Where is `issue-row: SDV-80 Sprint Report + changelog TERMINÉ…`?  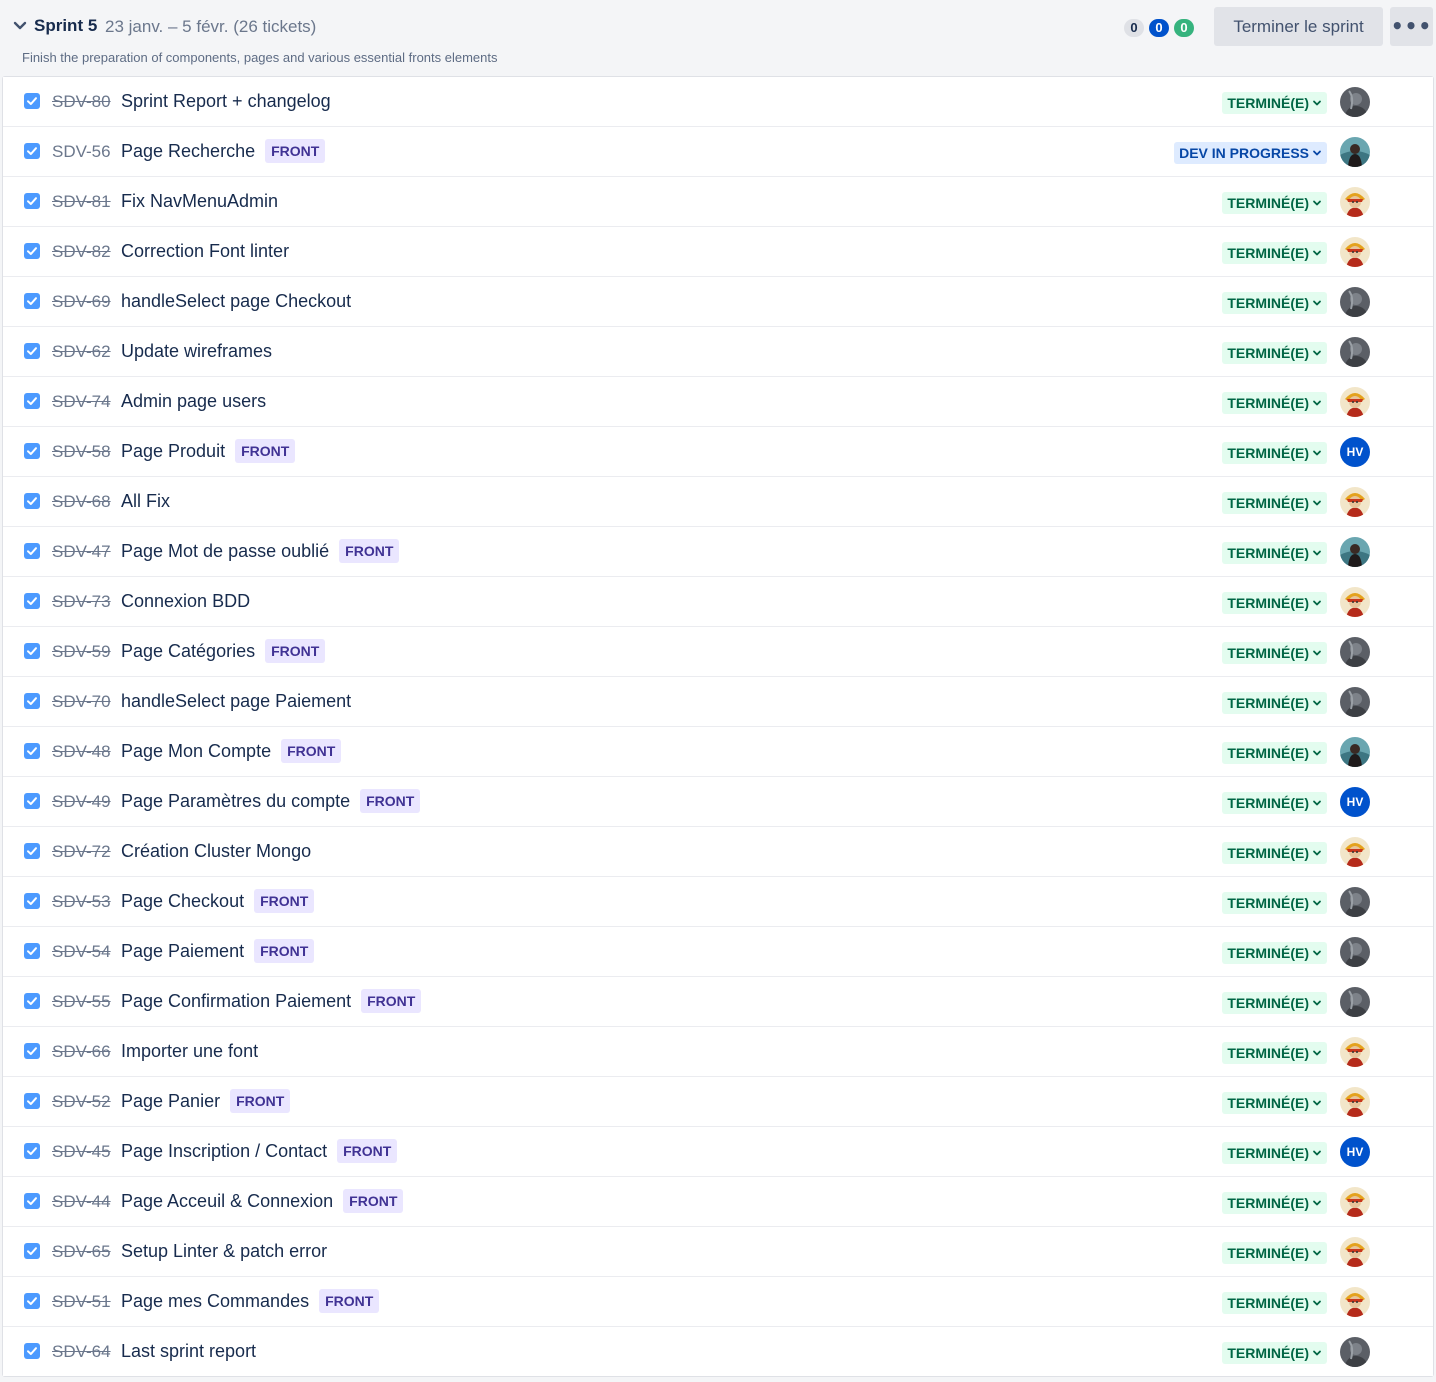
issue-row: SDV-80 Sprint Report + changelog TERMINÉ… is located at coordinates (718, 102).